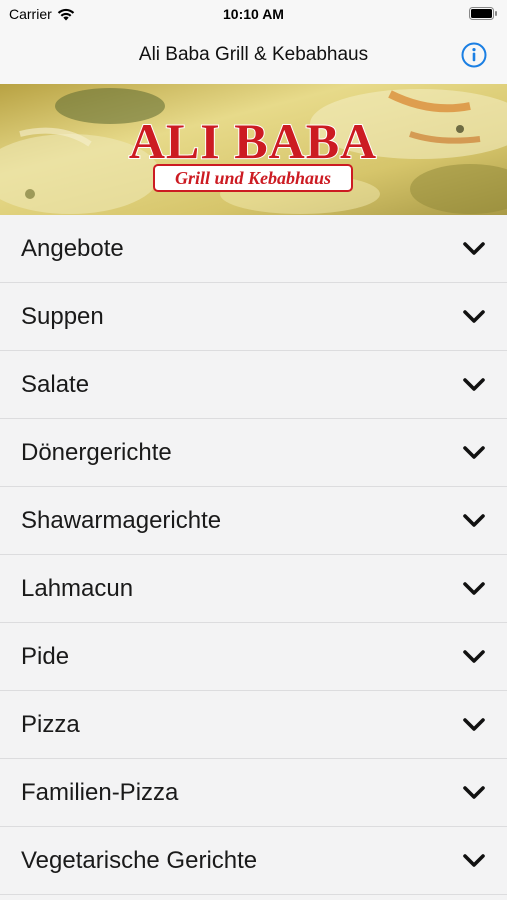 Image resolution: width=507 pixels, height=900 pixels. Describe the element at coordinates (253, 521) in the screenshot. I see `menu-category-row: Shawarmagerichte` at that location.